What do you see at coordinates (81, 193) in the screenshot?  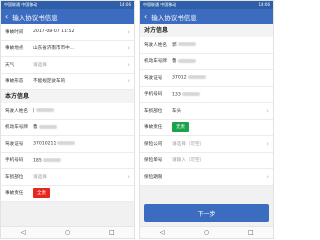 I see `field-value: 全责` at bounding box center [81, 193].